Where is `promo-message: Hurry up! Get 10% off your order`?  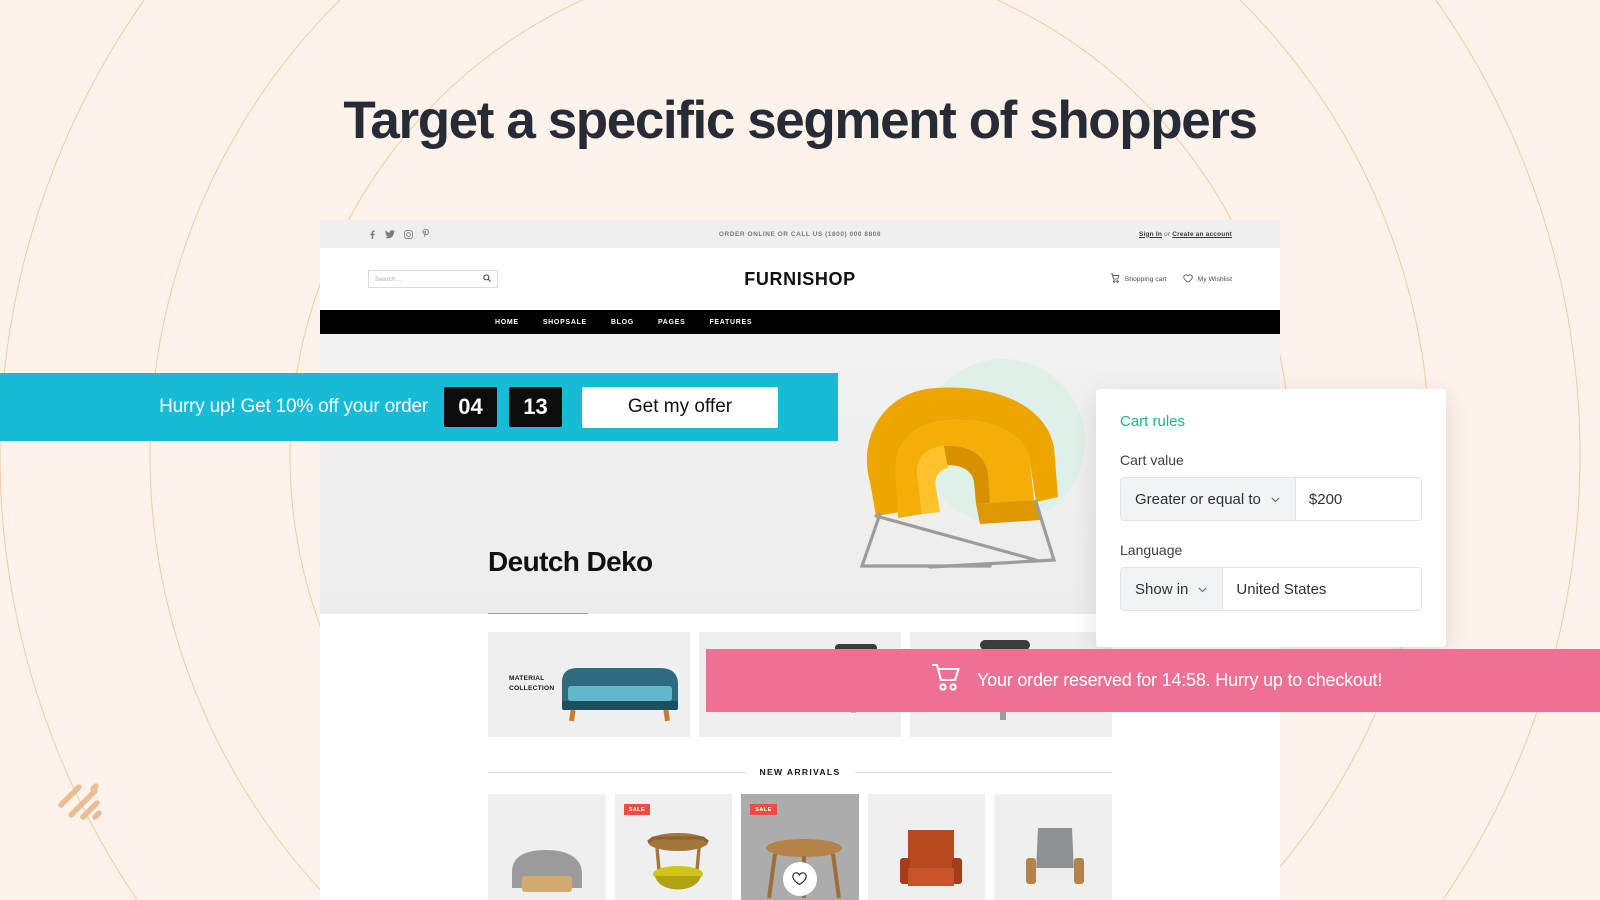
promo-message: Hurry up! Get 10% off your order is located at coordinates (293, 406).